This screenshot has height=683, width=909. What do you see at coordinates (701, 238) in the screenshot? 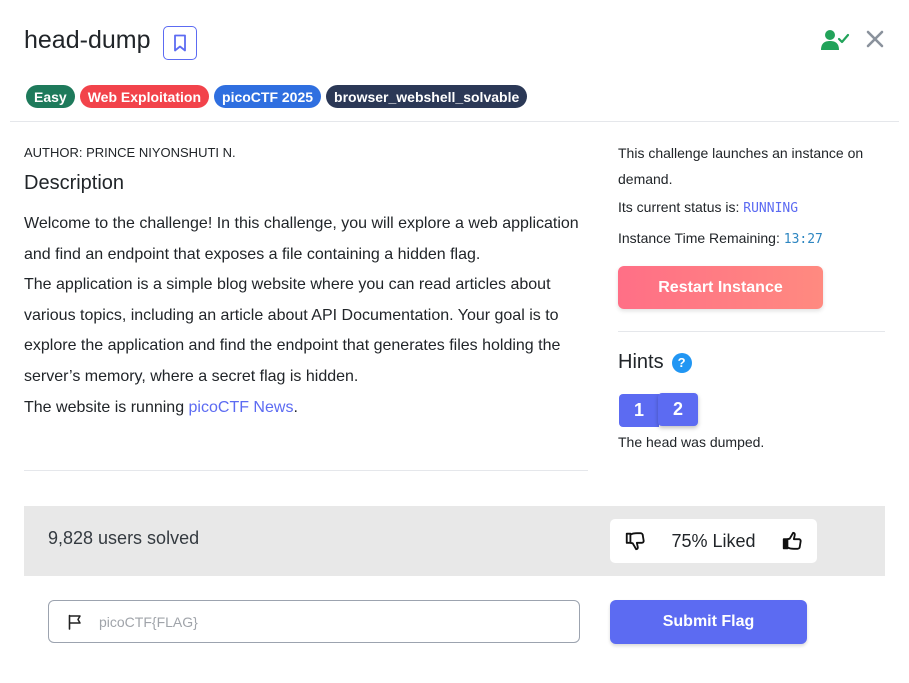
I see `time-label: Instance Time Remaining:` at bounding box center [701, 238].